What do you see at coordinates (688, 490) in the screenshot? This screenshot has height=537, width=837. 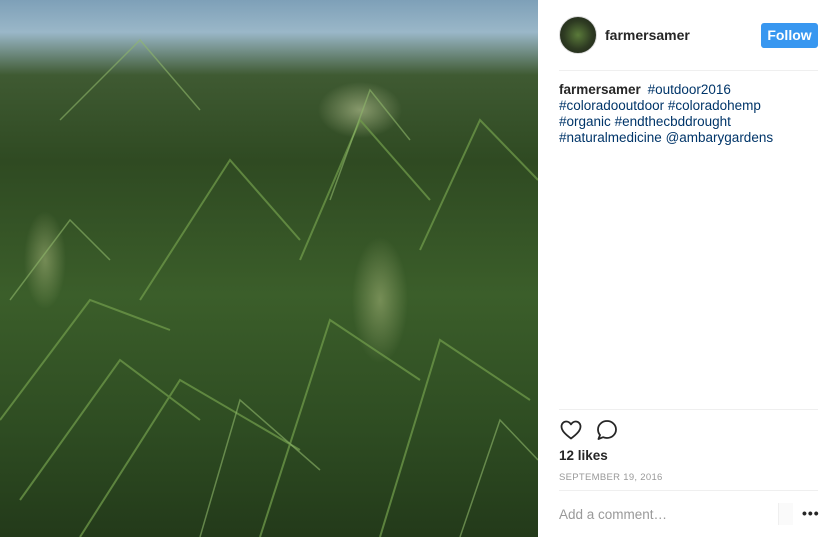 I see `comment-divider` at bounding box center [688, 490].